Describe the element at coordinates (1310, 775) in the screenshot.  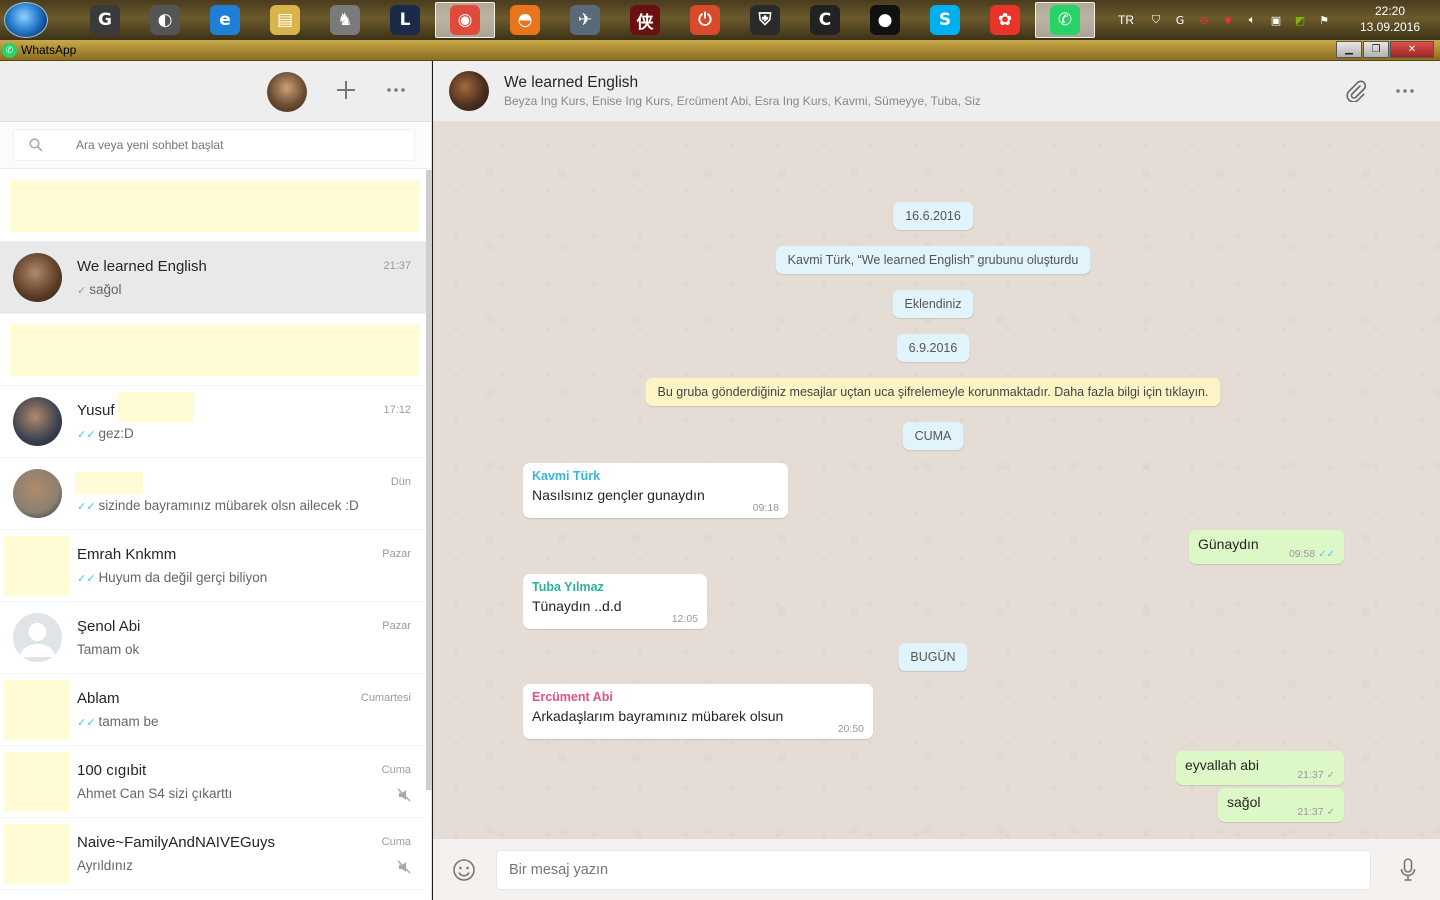
I see `message-time: 21:37` at that location.